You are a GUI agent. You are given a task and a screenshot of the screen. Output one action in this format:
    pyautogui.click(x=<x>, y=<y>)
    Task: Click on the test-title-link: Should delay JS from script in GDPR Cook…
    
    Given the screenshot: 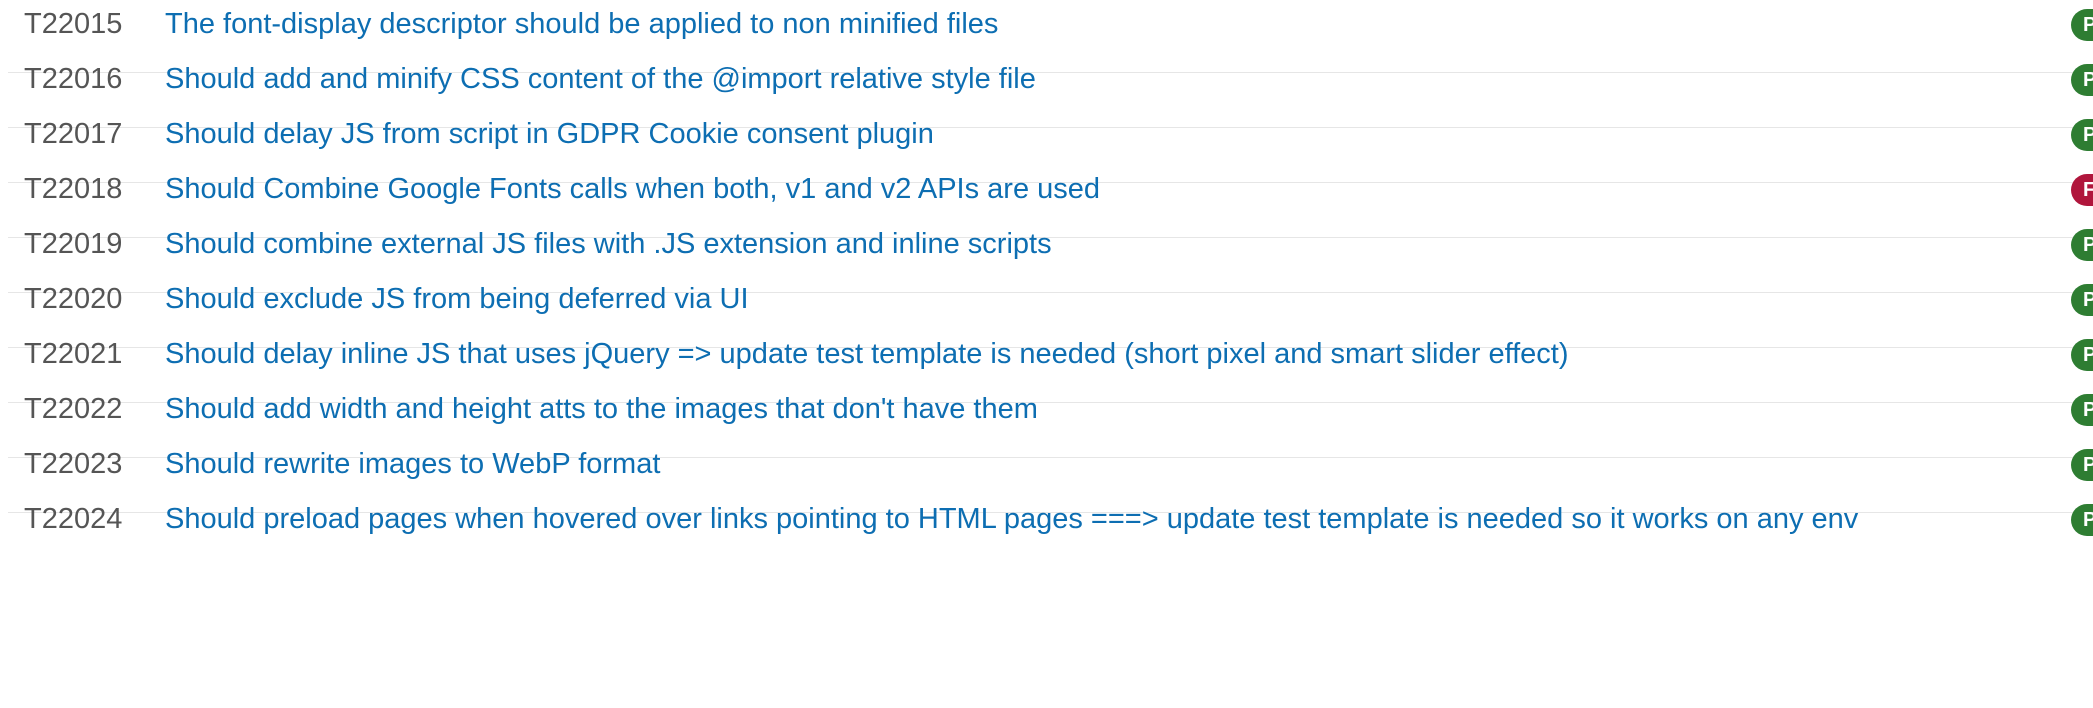 What is the action you would take?
    pyautogui.click(x=549, y=134)
    